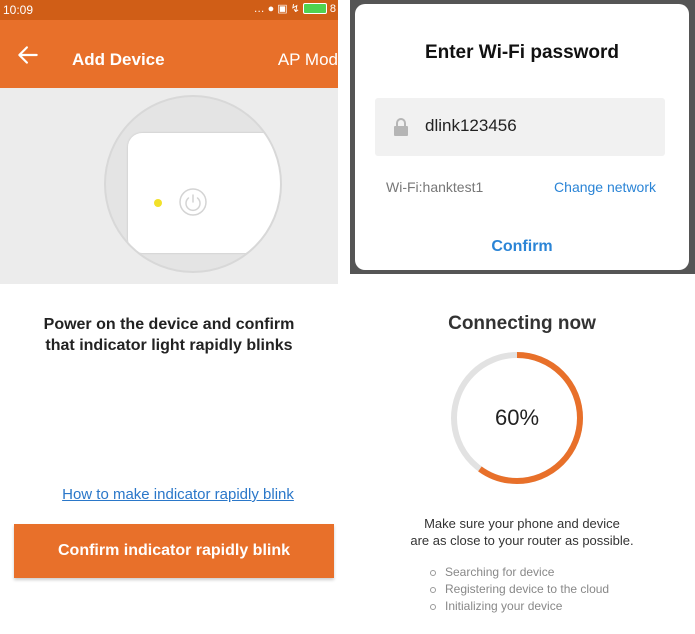 The image size is (695, 634). What do you see at coordinates (435, 187) in the screenshot?
I see `wifi-network-name: Wi-Fi:hanktest1` at bounding box center [435, 187].